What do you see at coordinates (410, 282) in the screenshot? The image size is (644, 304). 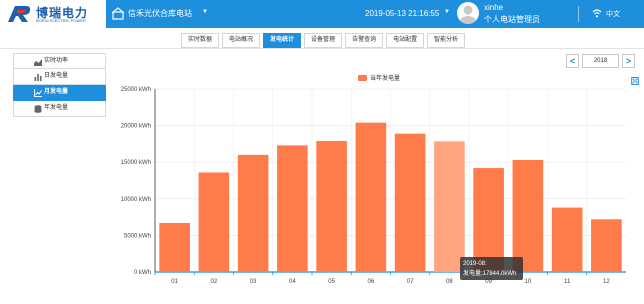 I see `x-tick-label: 07` at bounding box center [410, 282].